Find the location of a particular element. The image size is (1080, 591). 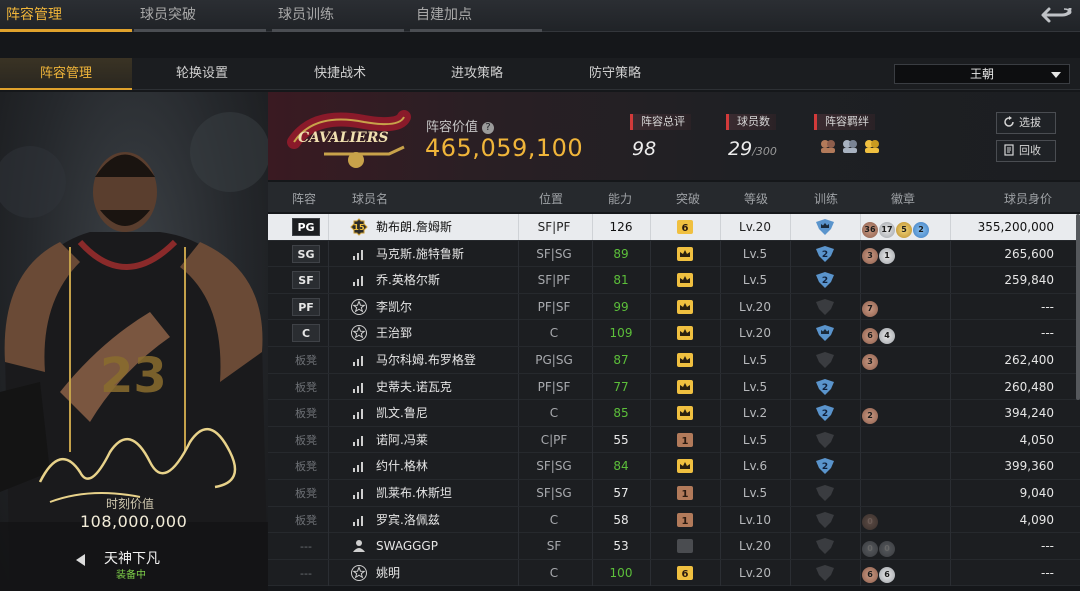

player-name: 诺阿.冯莱 is located at coordinates (402, 440).